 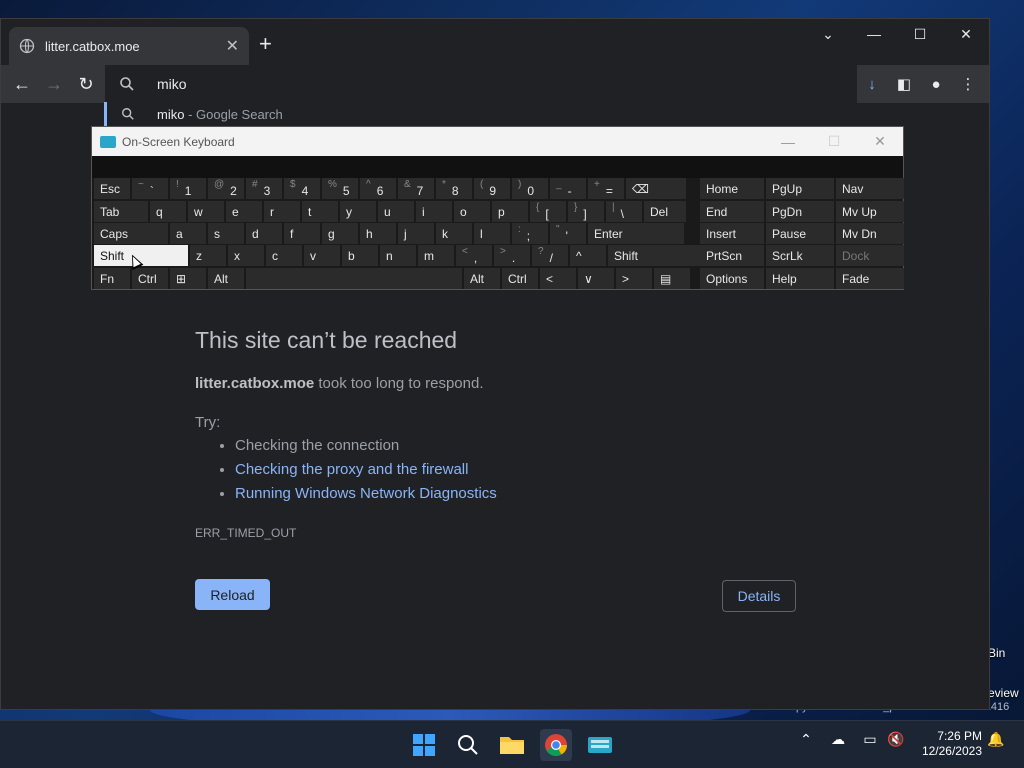 What do you see at coordinates (870, 739) in the screenshot?
I see `network-icon: ▭` at bounding box center [870, 739].